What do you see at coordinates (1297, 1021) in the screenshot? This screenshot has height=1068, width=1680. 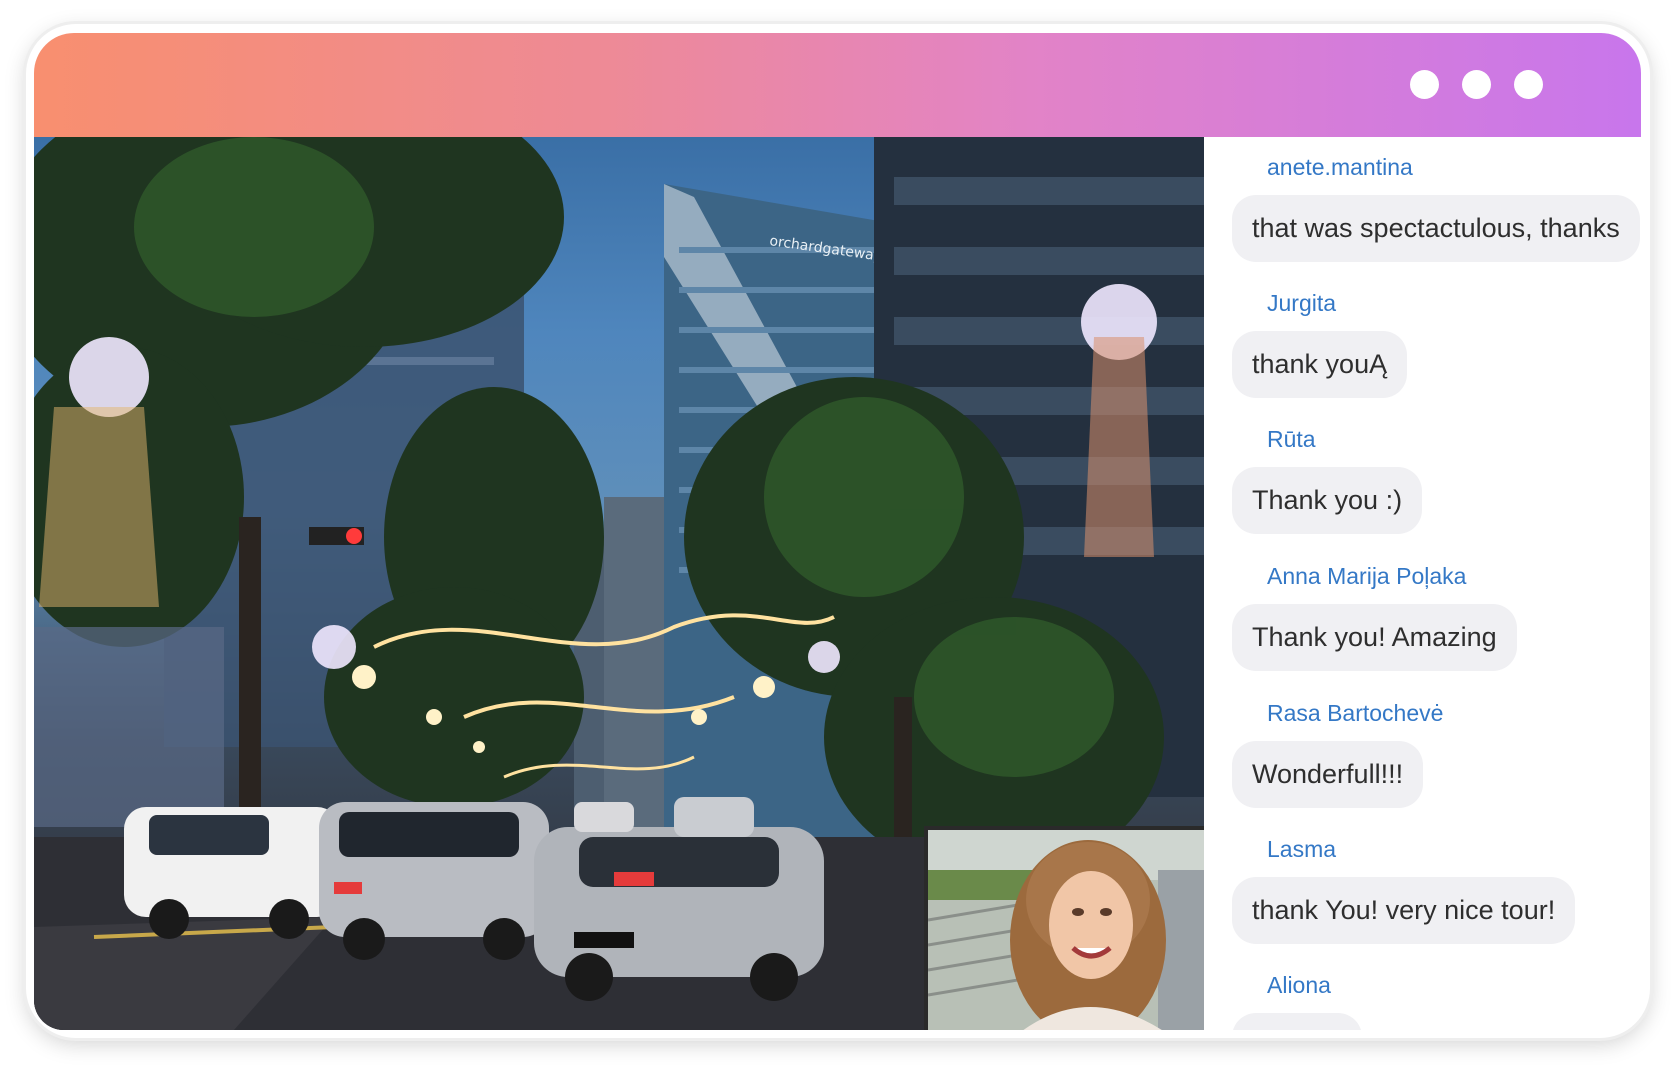 I see `chat-message-bubble` at bounding box center [1297, 1021].